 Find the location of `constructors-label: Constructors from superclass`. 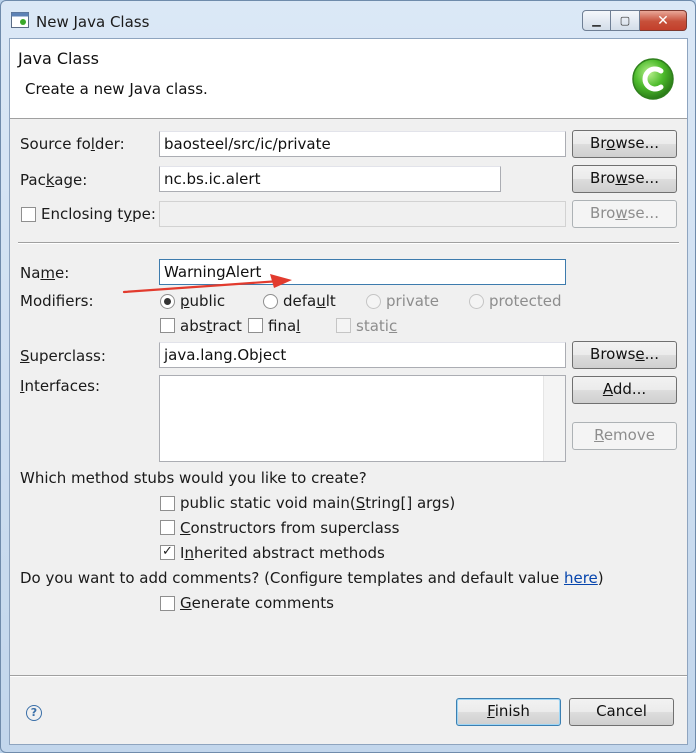

constructors-label: Constructors from superclass is located at coordinates (290, 528).